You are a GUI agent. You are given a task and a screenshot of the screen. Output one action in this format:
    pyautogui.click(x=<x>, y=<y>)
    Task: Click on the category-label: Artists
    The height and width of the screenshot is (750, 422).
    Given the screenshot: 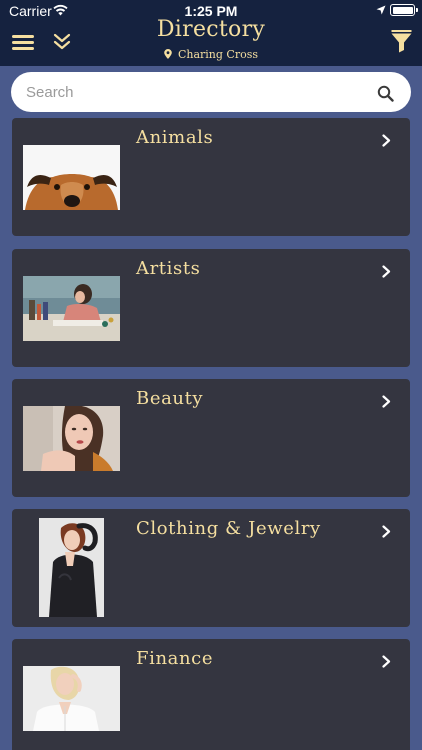 What is the action you would take?
    pyautogui.click(x=168, y=268)
    